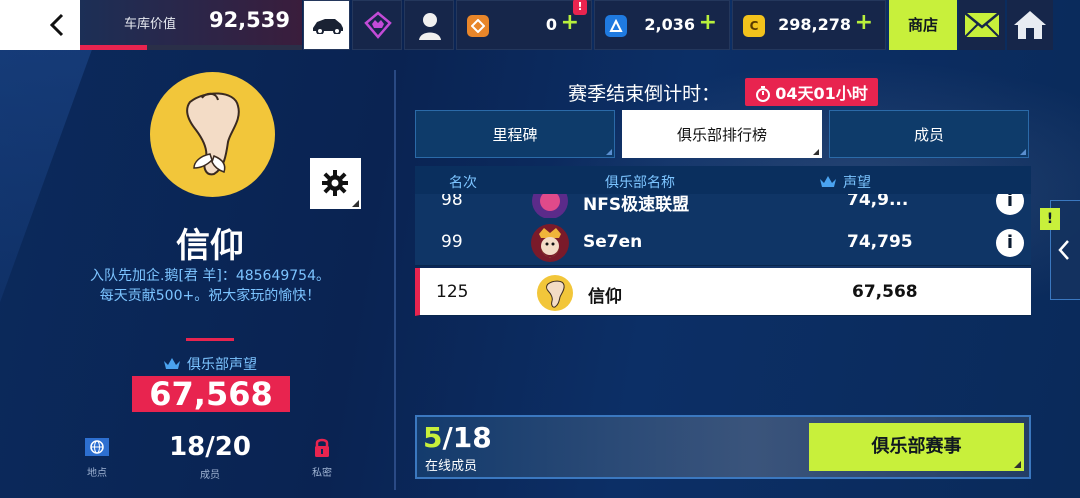 This screenshot has height=498, width=1080. What do you see at coordinates (210, 296) in the screenshot?
I see `club-description-line: 每天贡献500+。祝大家玩的愉快！` at bounding box center [210, 296].